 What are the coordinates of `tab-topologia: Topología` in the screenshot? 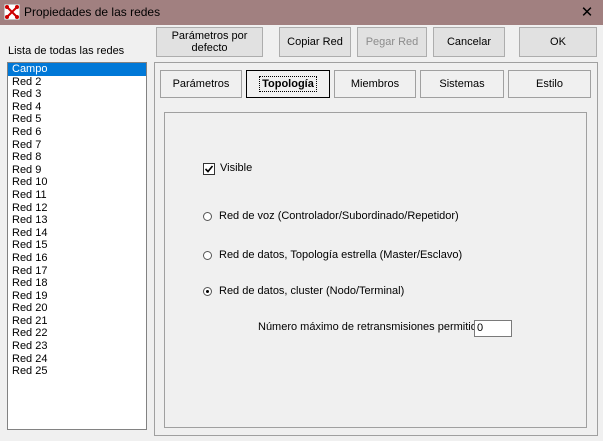 It's located at (288, 84).